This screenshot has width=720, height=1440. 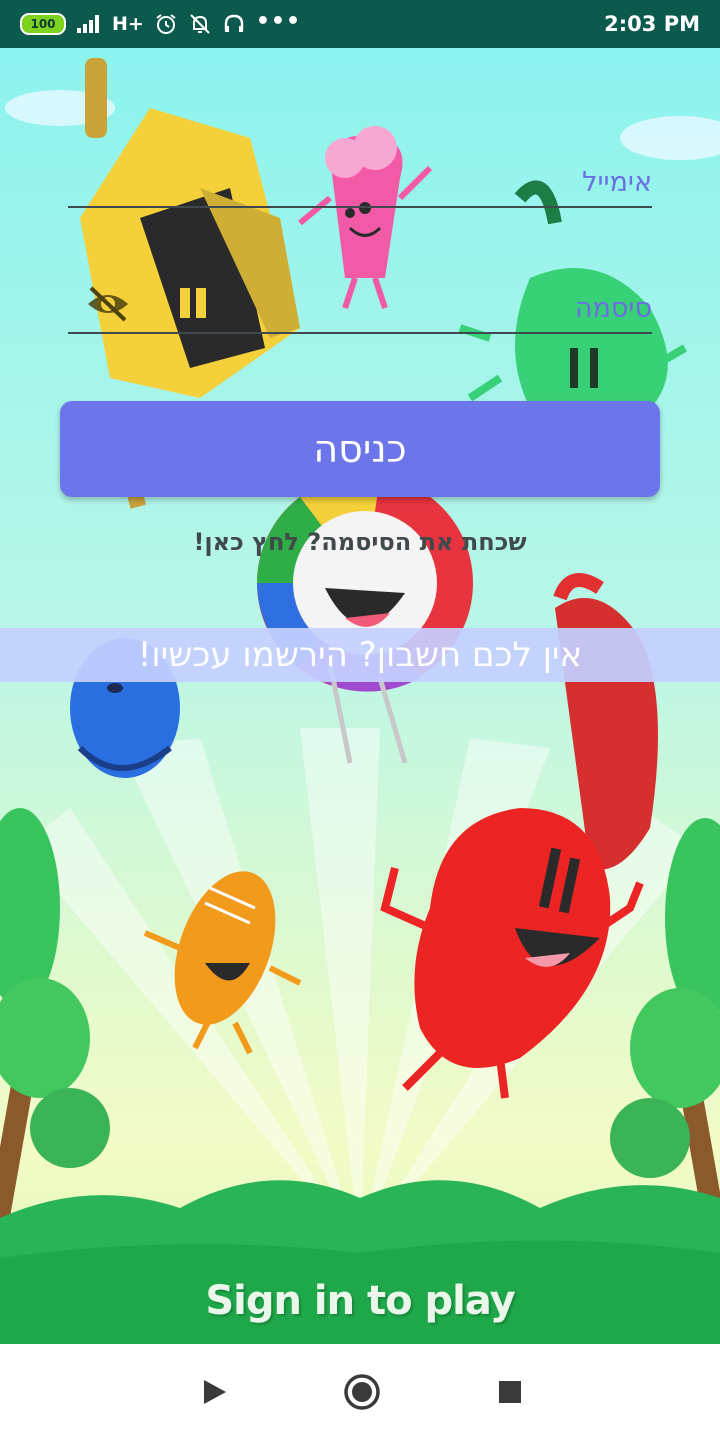 What do you see at coordinates (108, 304) in the screenshot?
I see `eye-off-icon` at bounding box center [108, 304].